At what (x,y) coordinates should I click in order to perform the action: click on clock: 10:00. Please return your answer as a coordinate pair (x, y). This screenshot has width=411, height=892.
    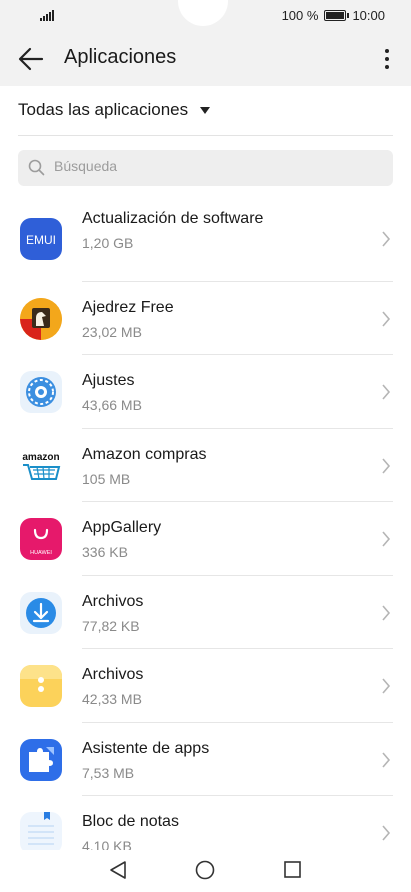
    Looking at the image, I should click on (368, 15).